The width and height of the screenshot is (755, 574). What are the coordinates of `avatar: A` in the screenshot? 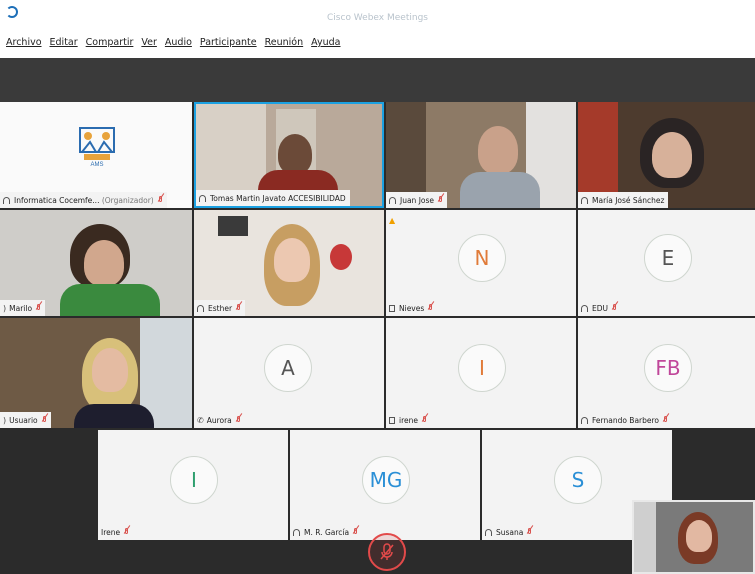 It's located at (288, 368).